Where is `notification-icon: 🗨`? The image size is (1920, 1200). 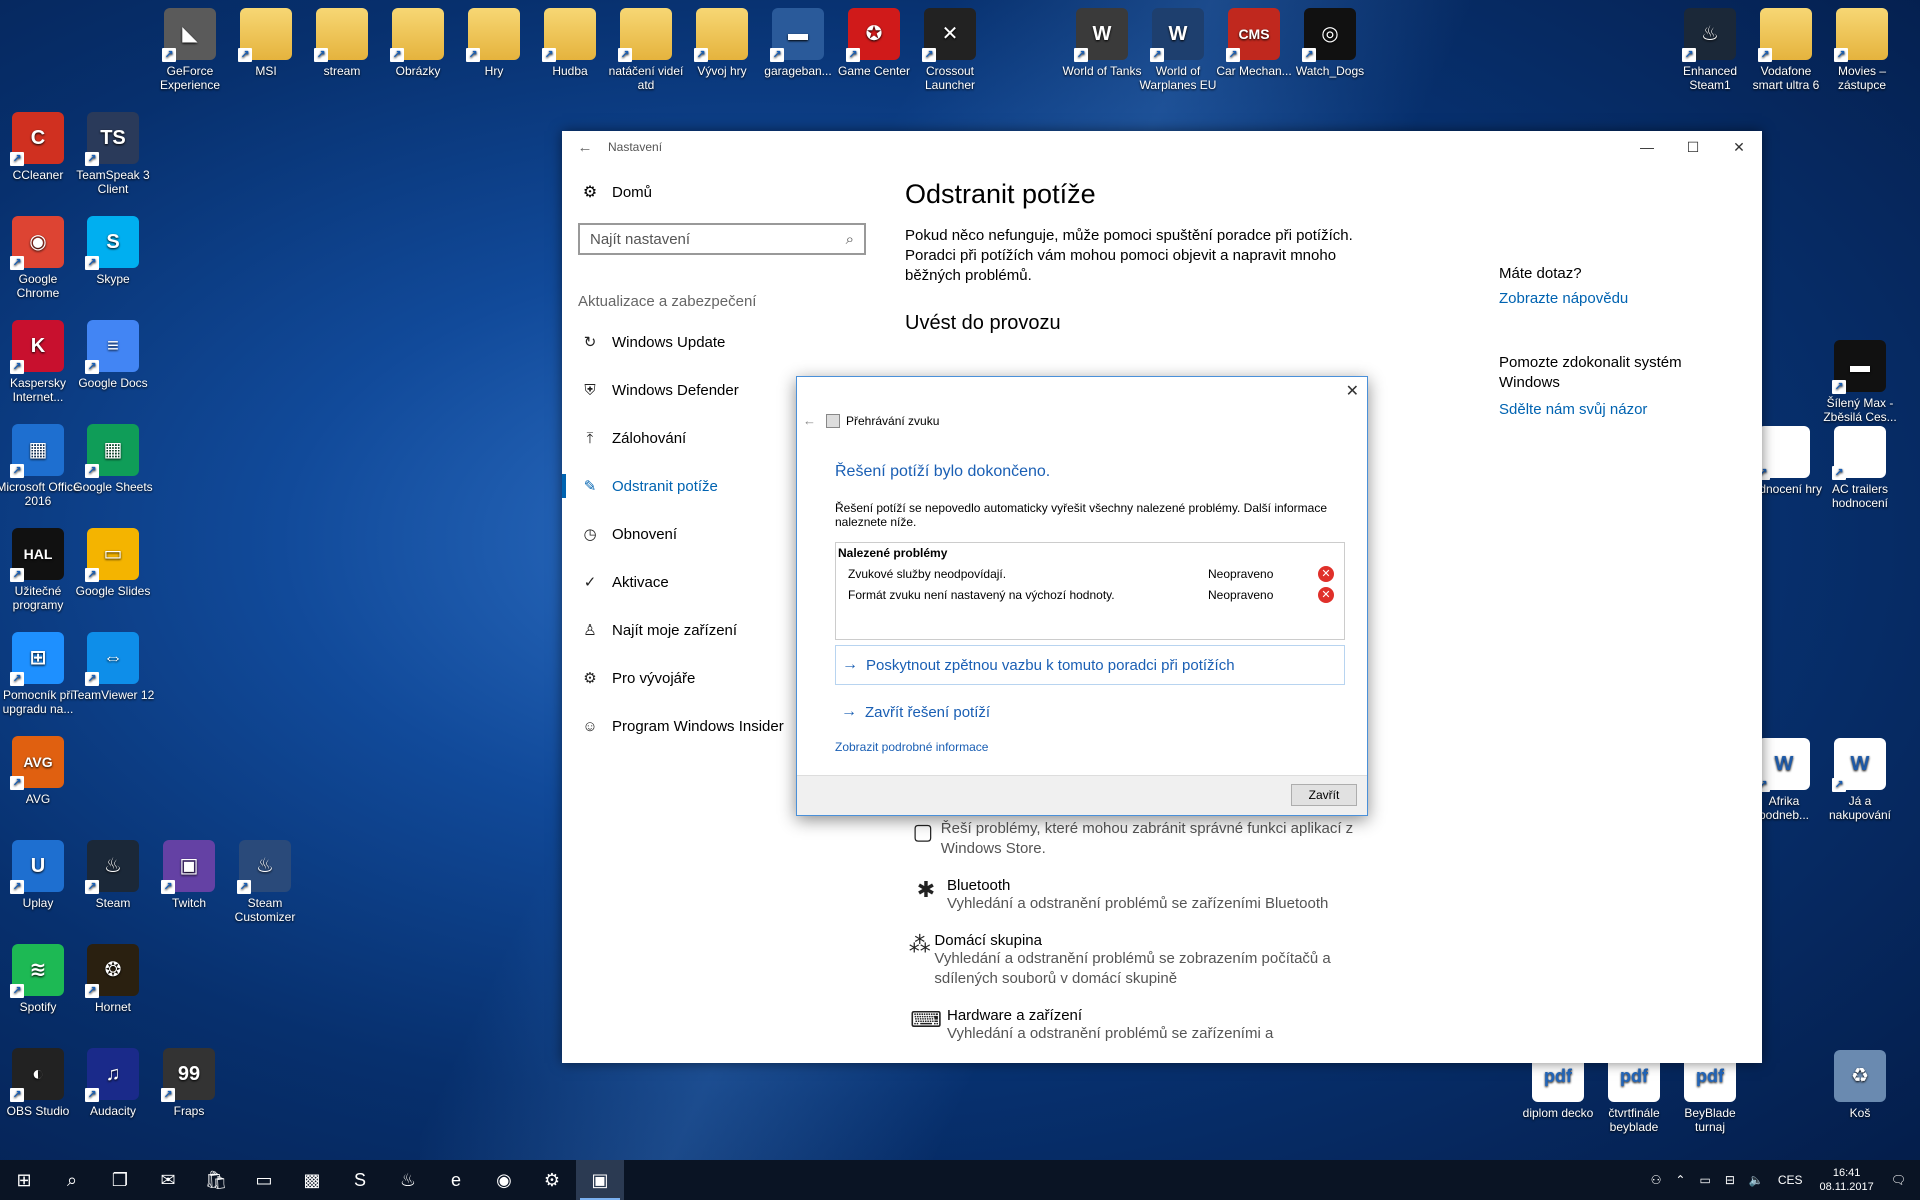 notification-icon: 🗨 is located at coordinates (1898, 1180).